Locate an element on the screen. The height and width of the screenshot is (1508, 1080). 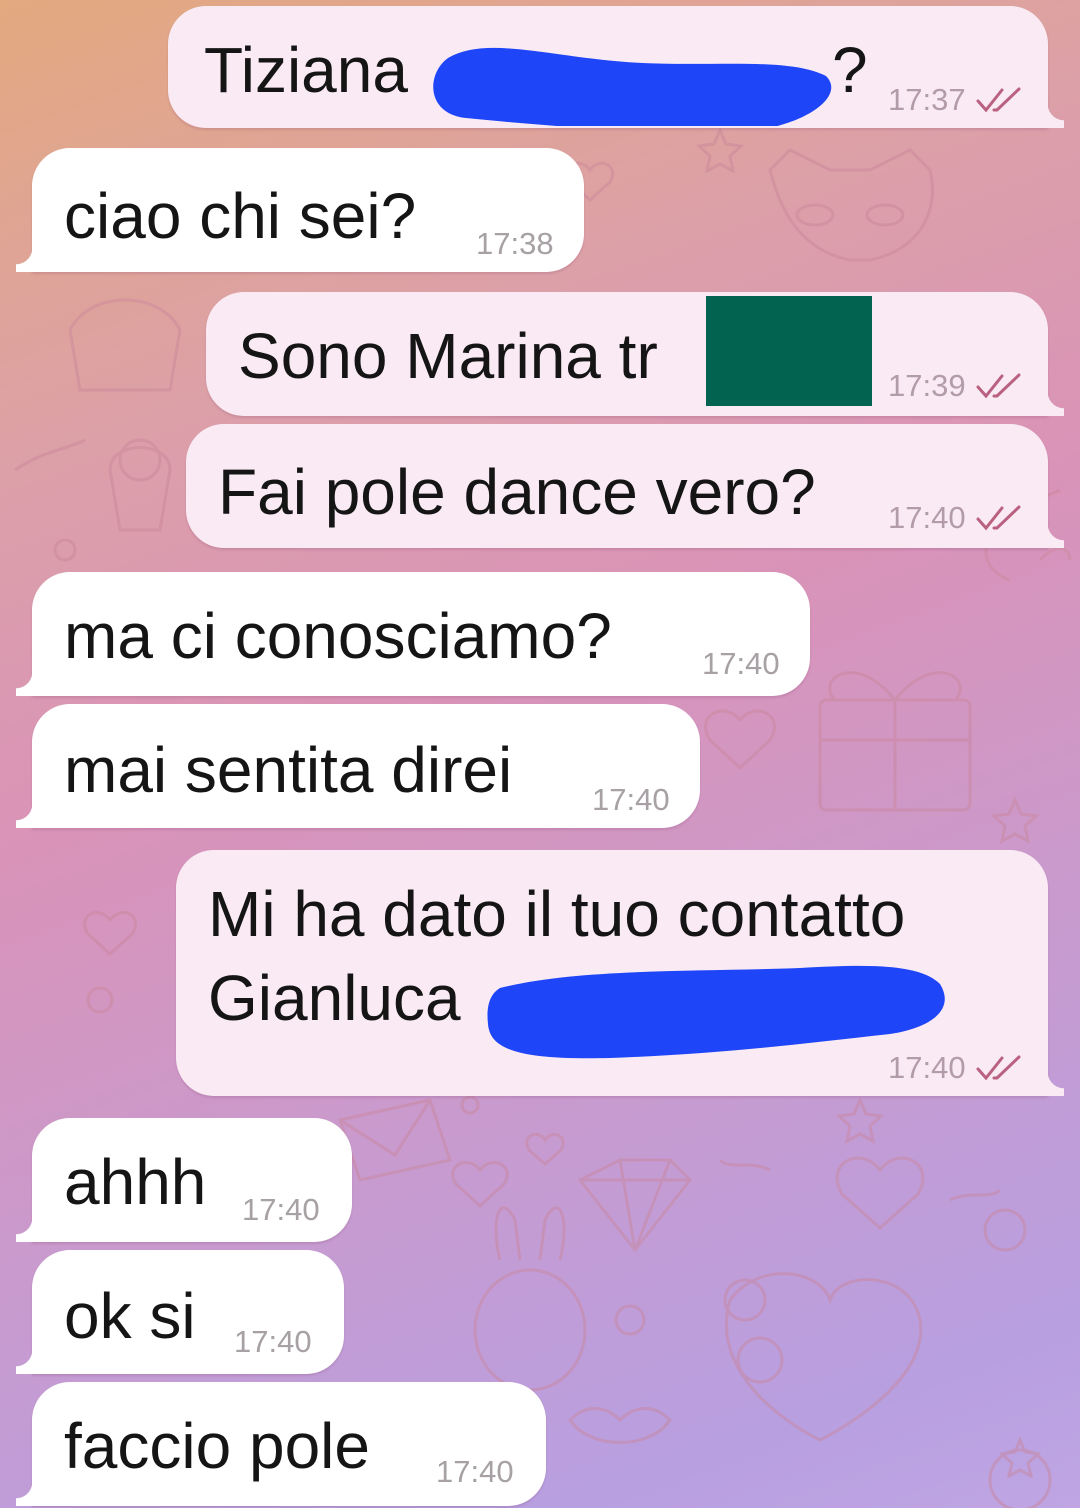
message-text-suffix: ? is located at coordinates (850, 70).